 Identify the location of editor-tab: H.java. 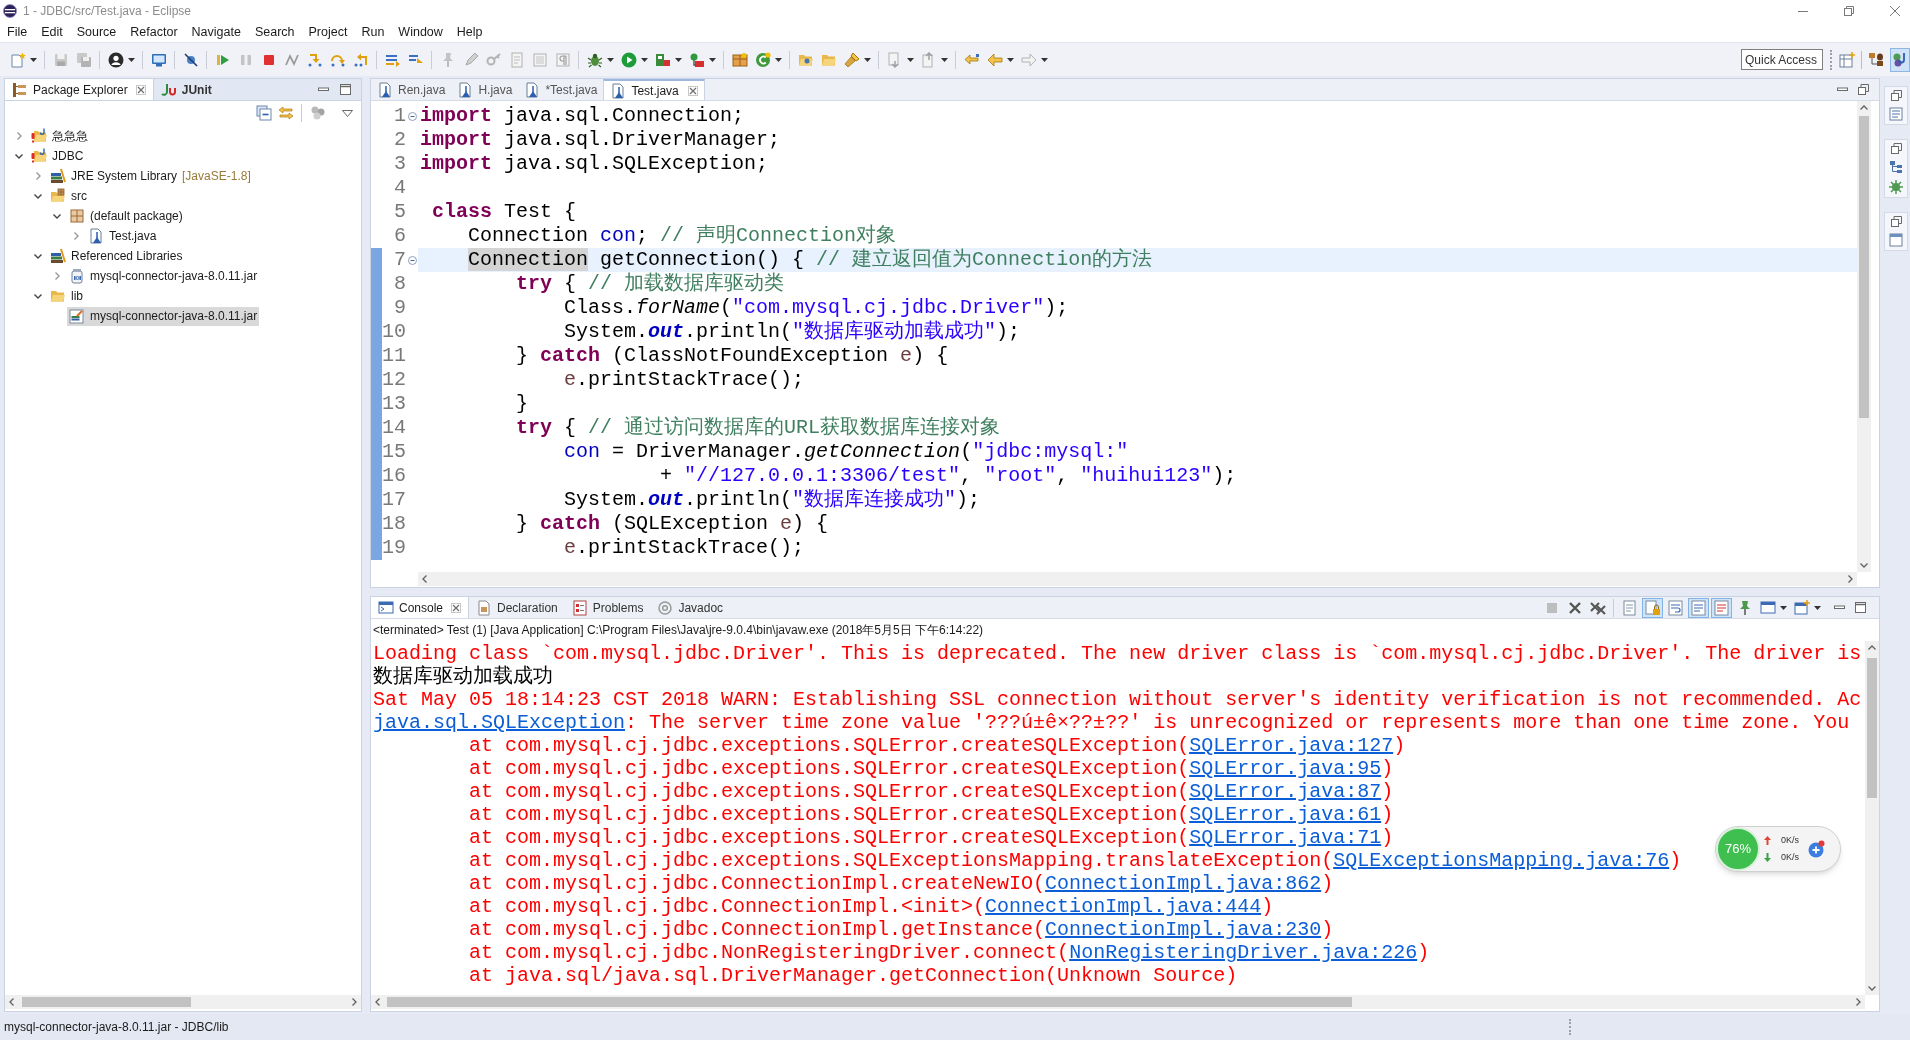
(485, 89).